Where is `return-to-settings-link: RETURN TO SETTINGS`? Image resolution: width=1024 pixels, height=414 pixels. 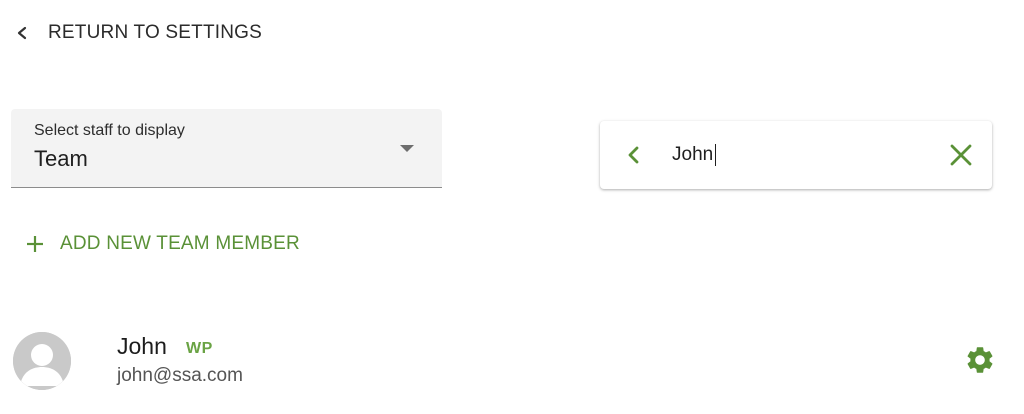
return-to-settings-link: RETURN TO SETTINGS is located at coordinates (139, 33).